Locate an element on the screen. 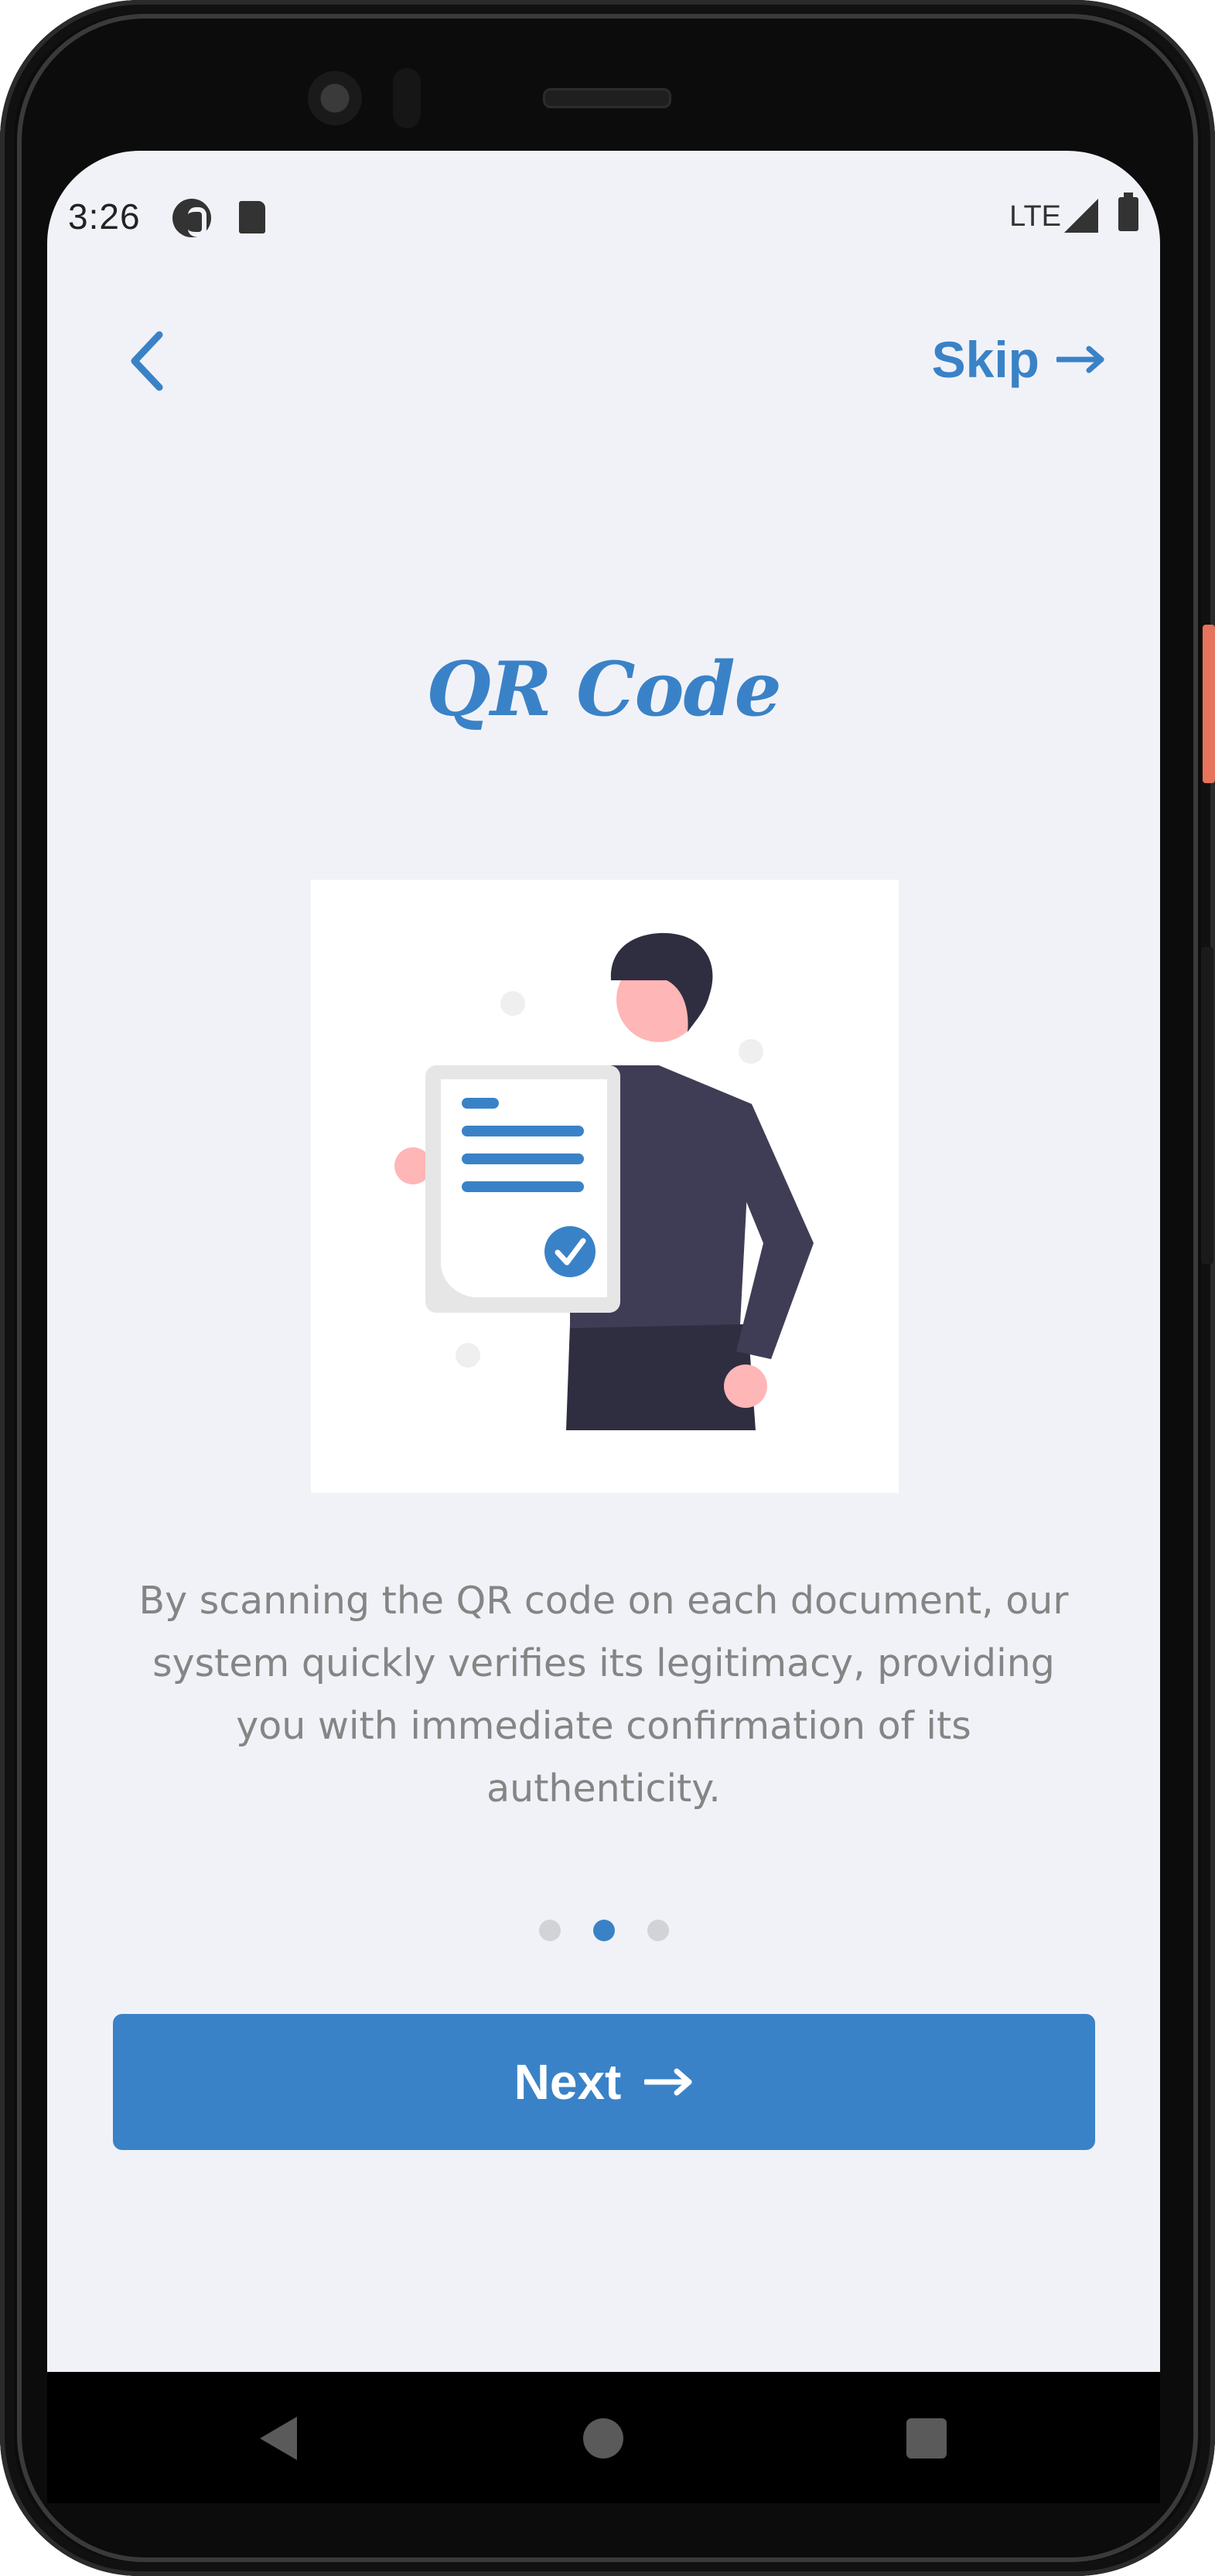  battery-icon is located at coordinates (1128, 212).